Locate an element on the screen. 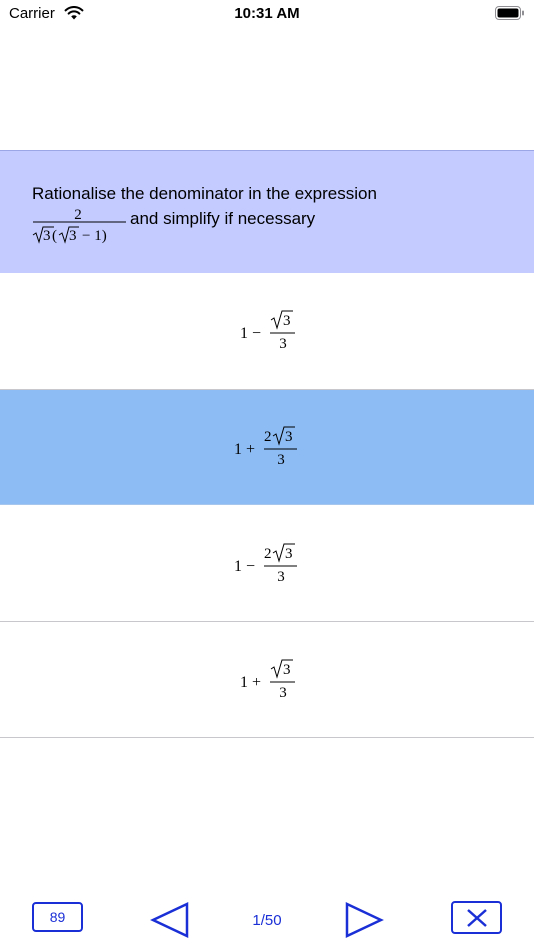  clock: 10:31 AM is located at coordinates (267, 13).